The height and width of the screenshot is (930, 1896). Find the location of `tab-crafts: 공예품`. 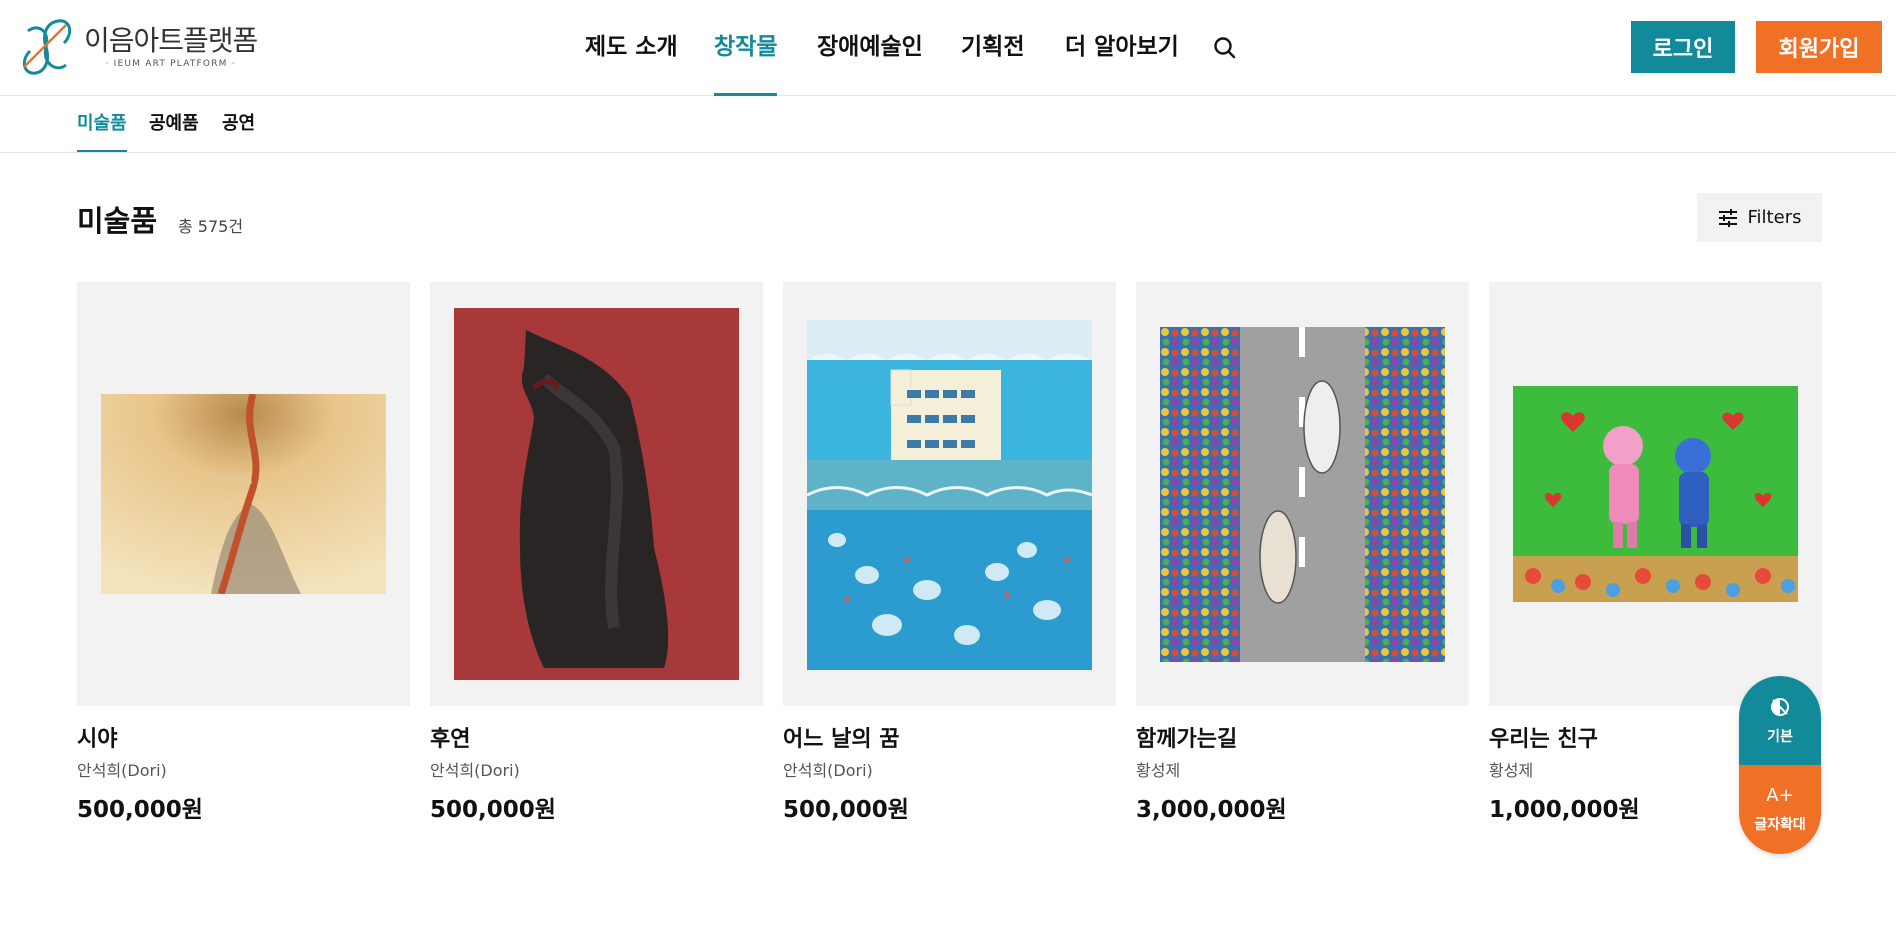

tab-crafts: 공예품 is located at coordinates (174, 124).